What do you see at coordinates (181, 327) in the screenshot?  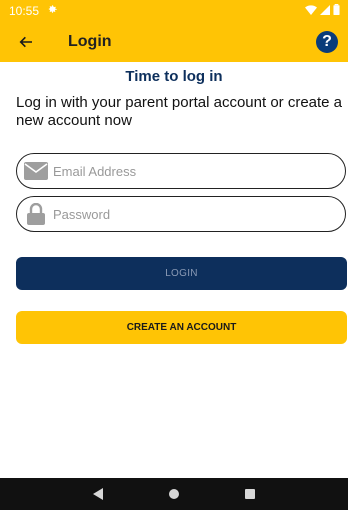 I see `create-account-button: CREATE AN ACCOUNT` at bounding box center [181, 327].